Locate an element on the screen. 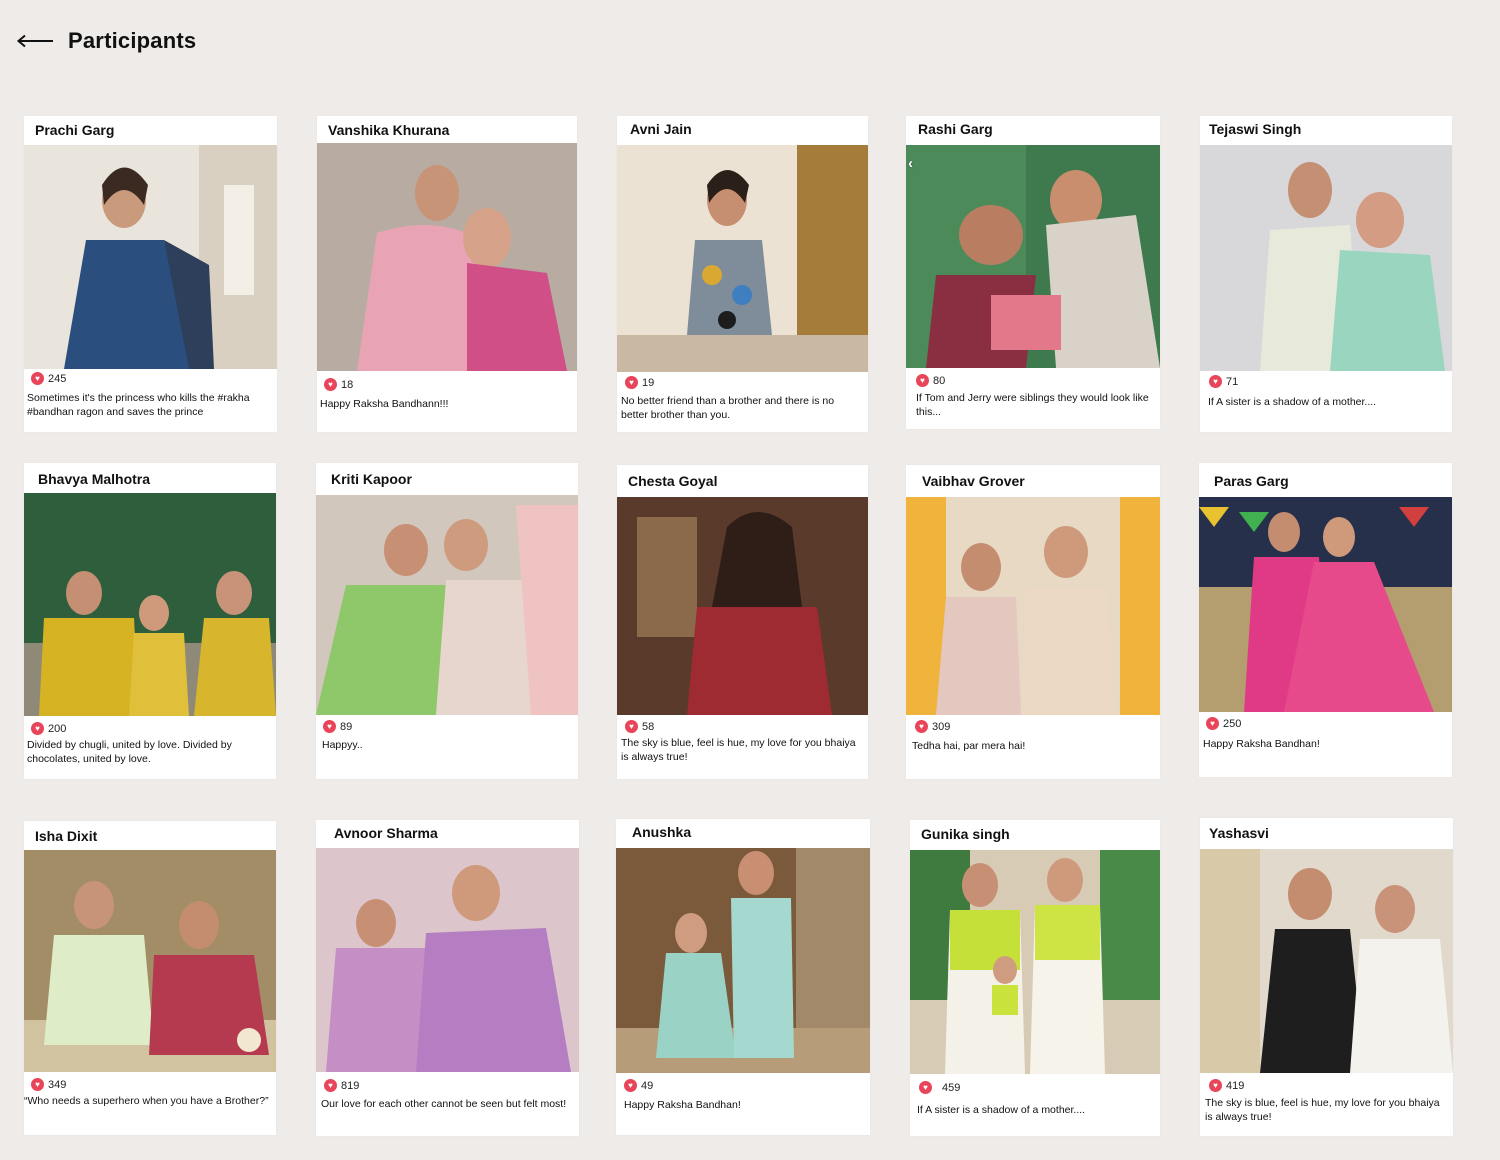 The height and width of the screenshot is (1160, 1500). like-count-value: 349 is located at coordinates (57, 1084).